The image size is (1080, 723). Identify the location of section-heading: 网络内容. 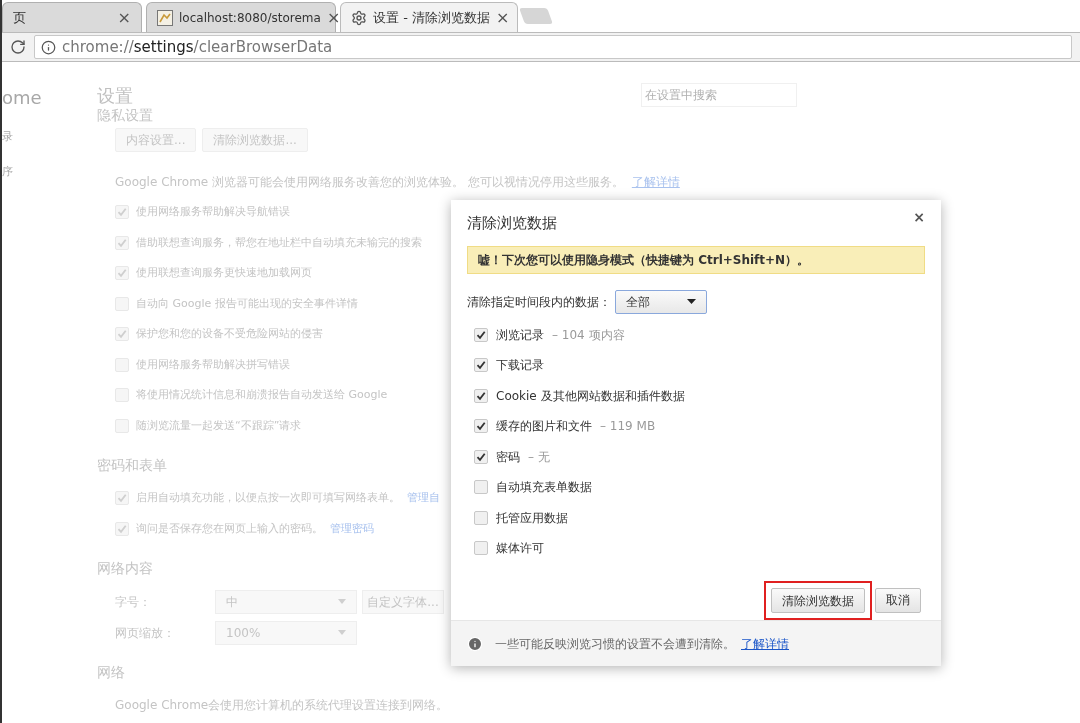
(125, 568).